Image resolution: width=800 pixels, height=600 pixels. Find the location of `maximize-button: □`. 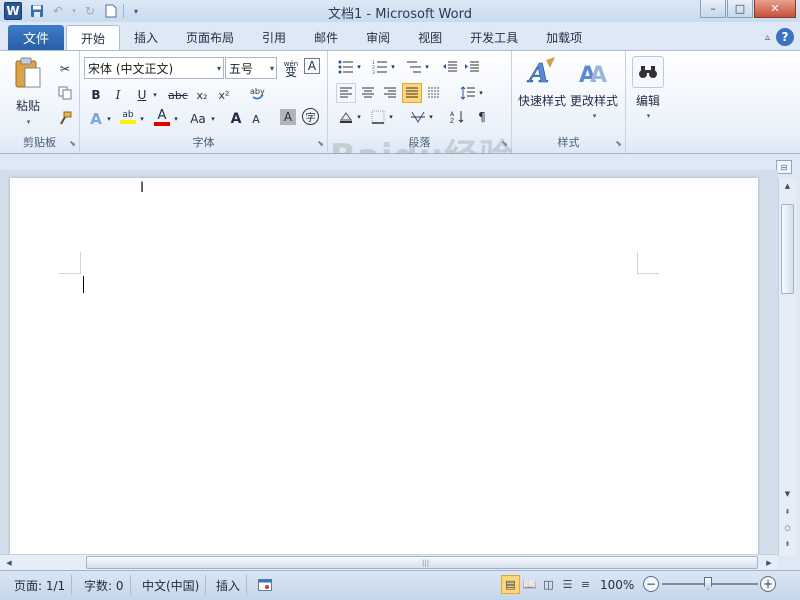

maximize-button: □ is located at coordinates (740, 9).